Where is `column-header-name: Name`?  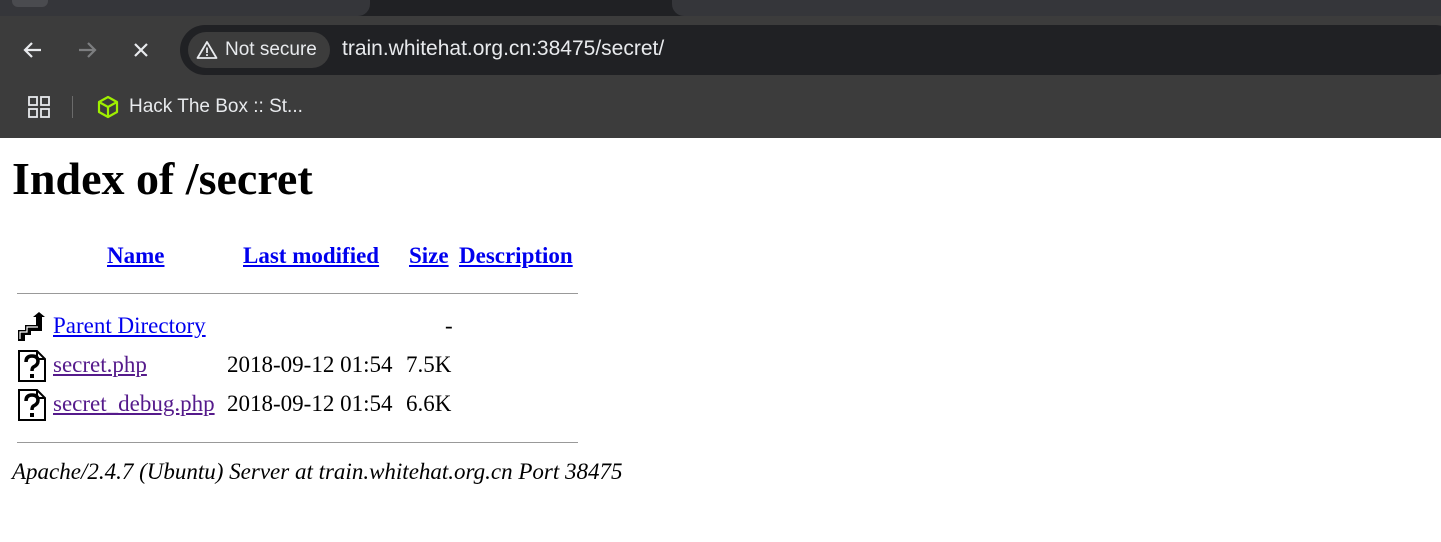
column-header-name: Name is located at coordinates (135, 256).